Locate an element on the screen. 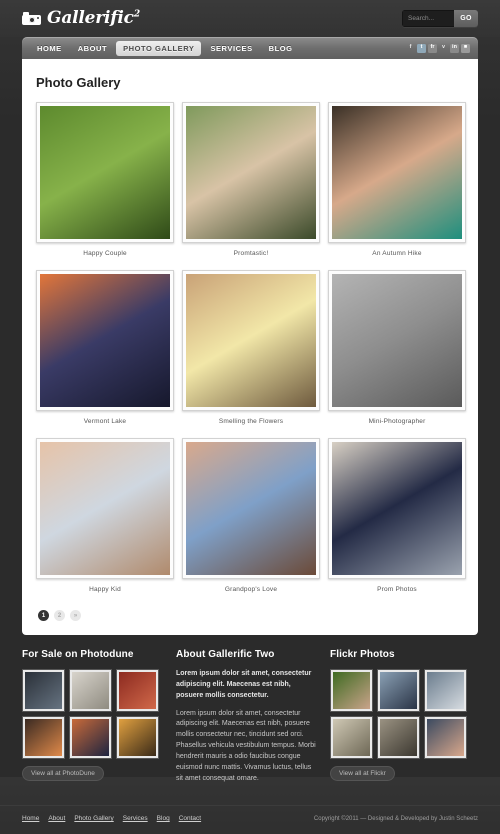  gallery-caption: Promtastic! is located at coordinates (251, 253).